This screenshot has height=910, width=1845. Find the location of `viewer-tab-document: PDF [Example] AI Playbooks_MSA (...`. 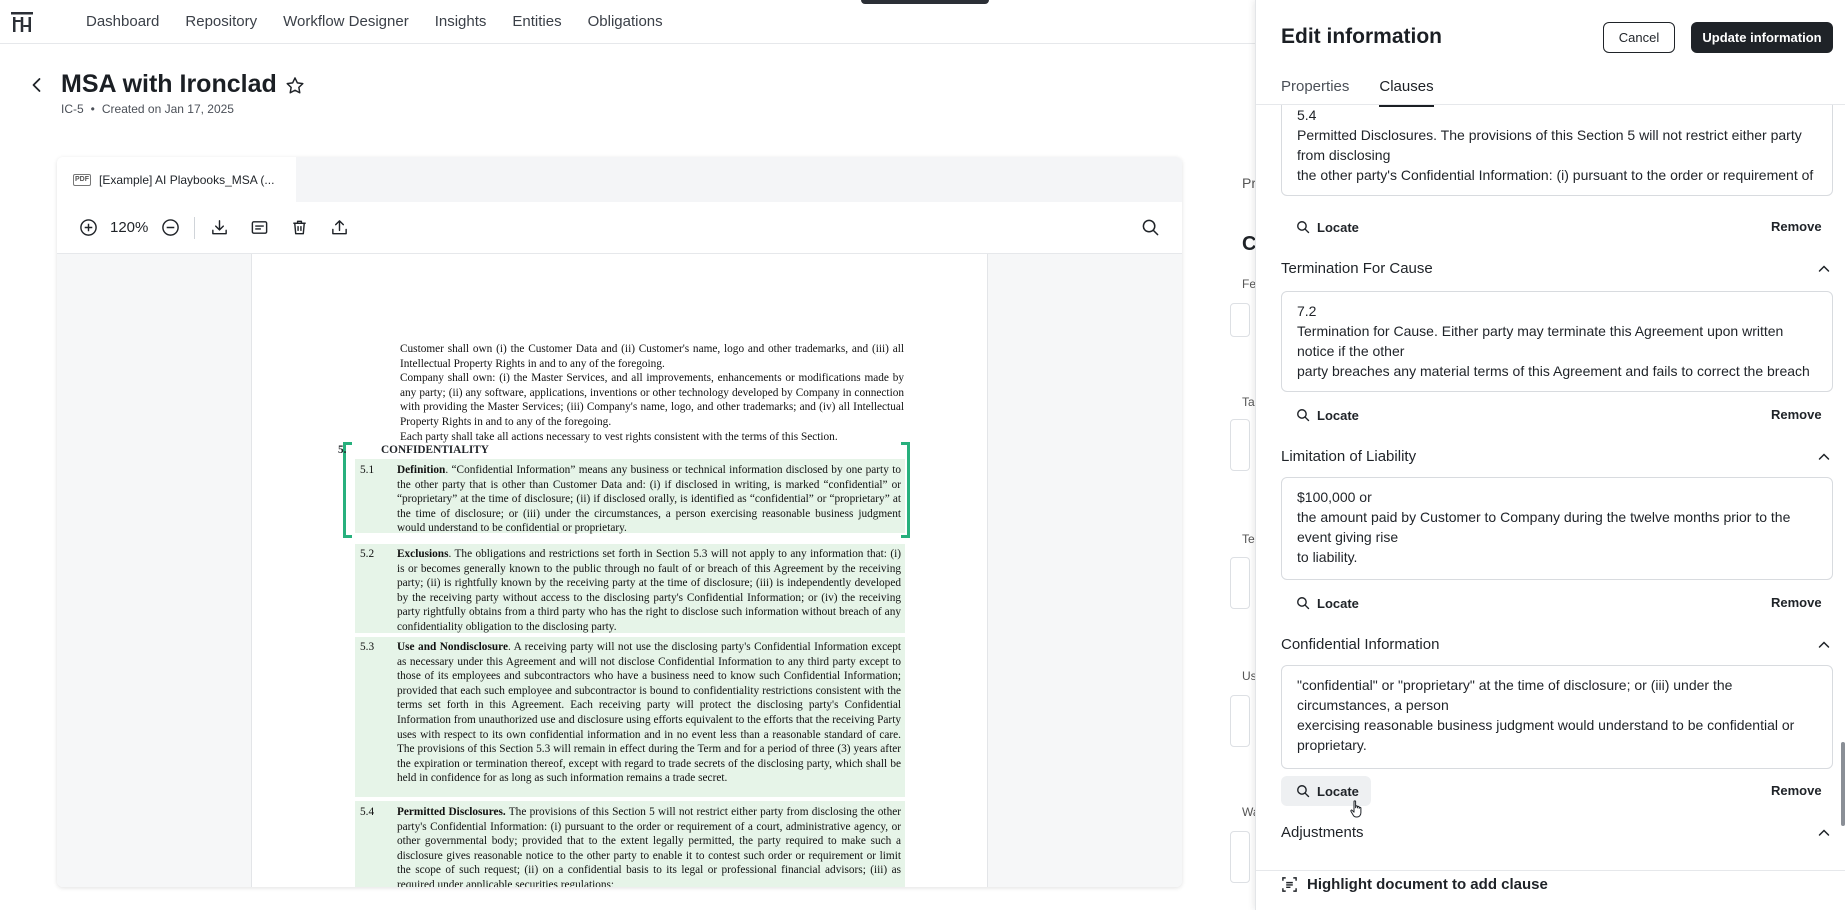

viewer-tab-document: PDF [Example] AI Playbooks_MSA (... is located at coordinates (176, 179).